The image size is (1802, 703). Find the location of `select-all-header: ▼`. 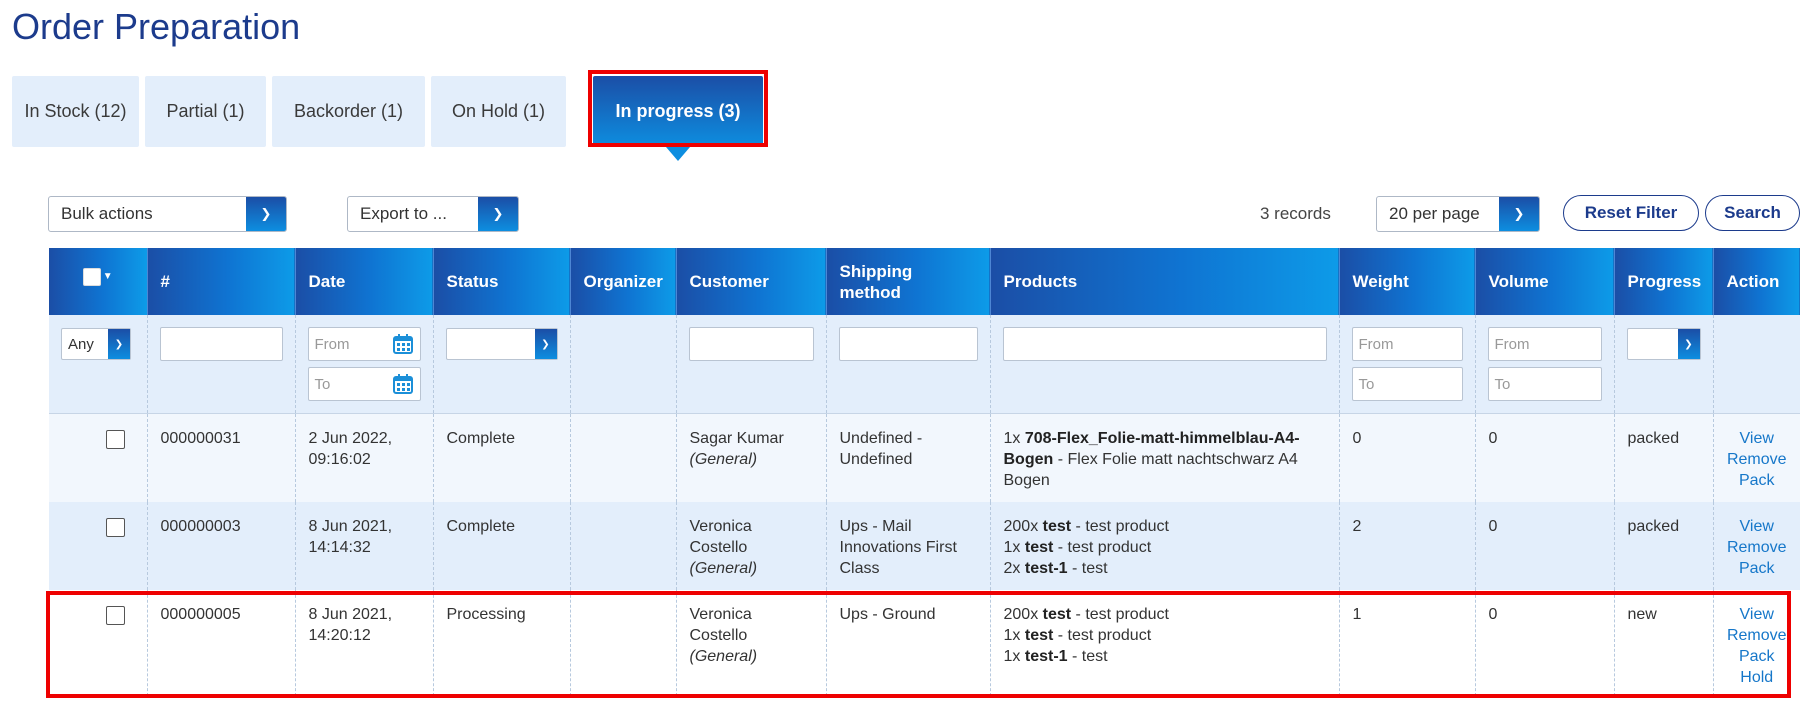

select-all-header: ▼ is located at coordinates (98, 281).